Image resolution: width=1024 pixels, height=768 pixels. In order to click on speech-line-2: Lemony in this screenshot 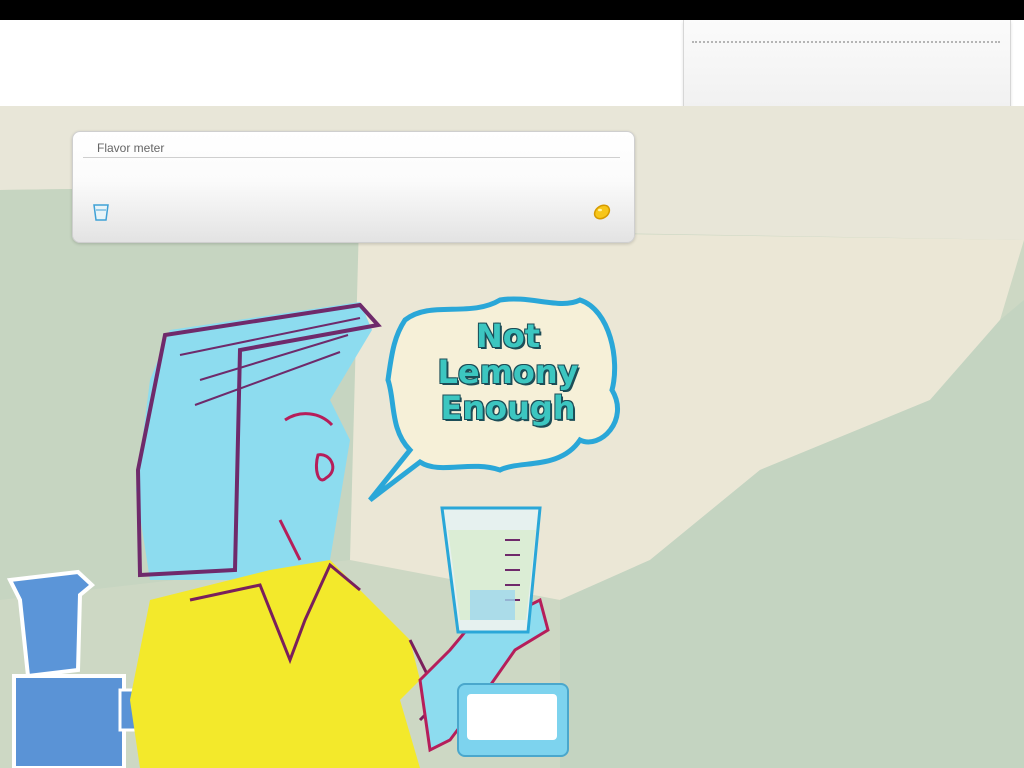, I will do `click(508, 372)`.